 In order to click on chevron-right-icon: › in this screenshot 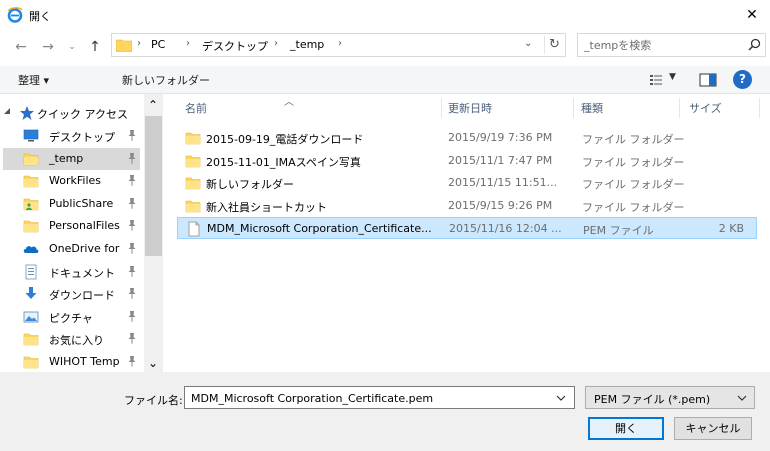, I will do `click(340, 43)`.